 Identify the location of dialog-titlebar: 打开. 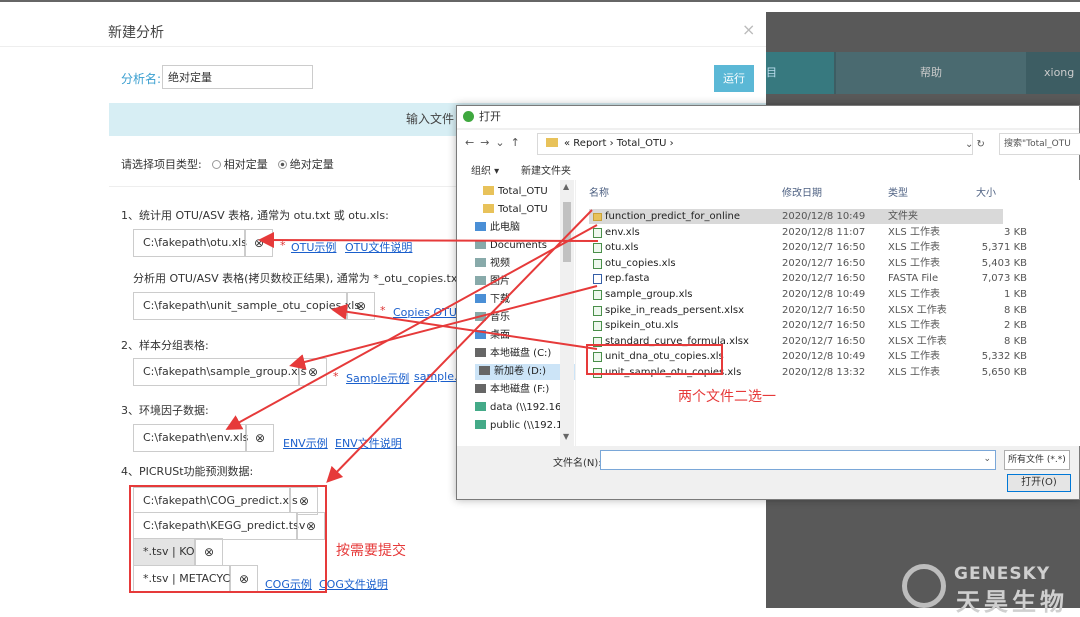
(768, 117).